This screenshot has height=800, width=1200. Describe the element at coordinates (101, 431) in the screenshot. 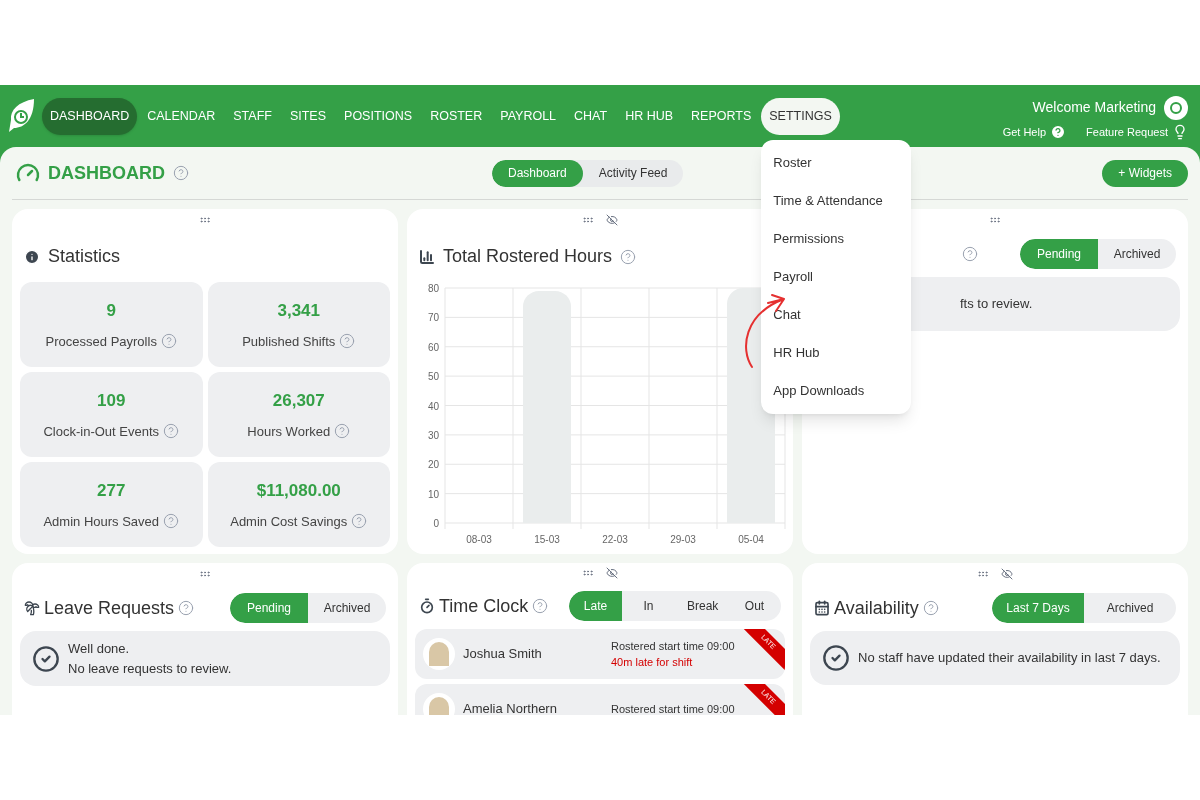

I see `stat-label: Clock-in-Out Events` at that location.